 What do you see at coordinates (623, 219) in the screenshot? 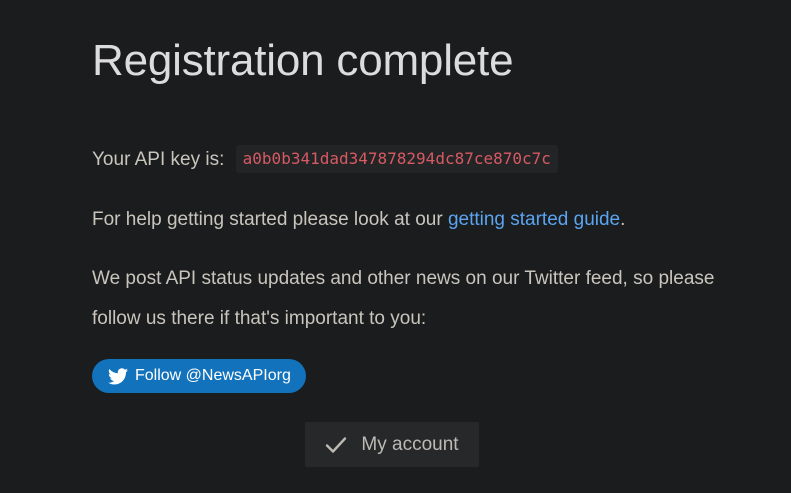
I see `help-text-after: .` at bounding box center [623, 219].